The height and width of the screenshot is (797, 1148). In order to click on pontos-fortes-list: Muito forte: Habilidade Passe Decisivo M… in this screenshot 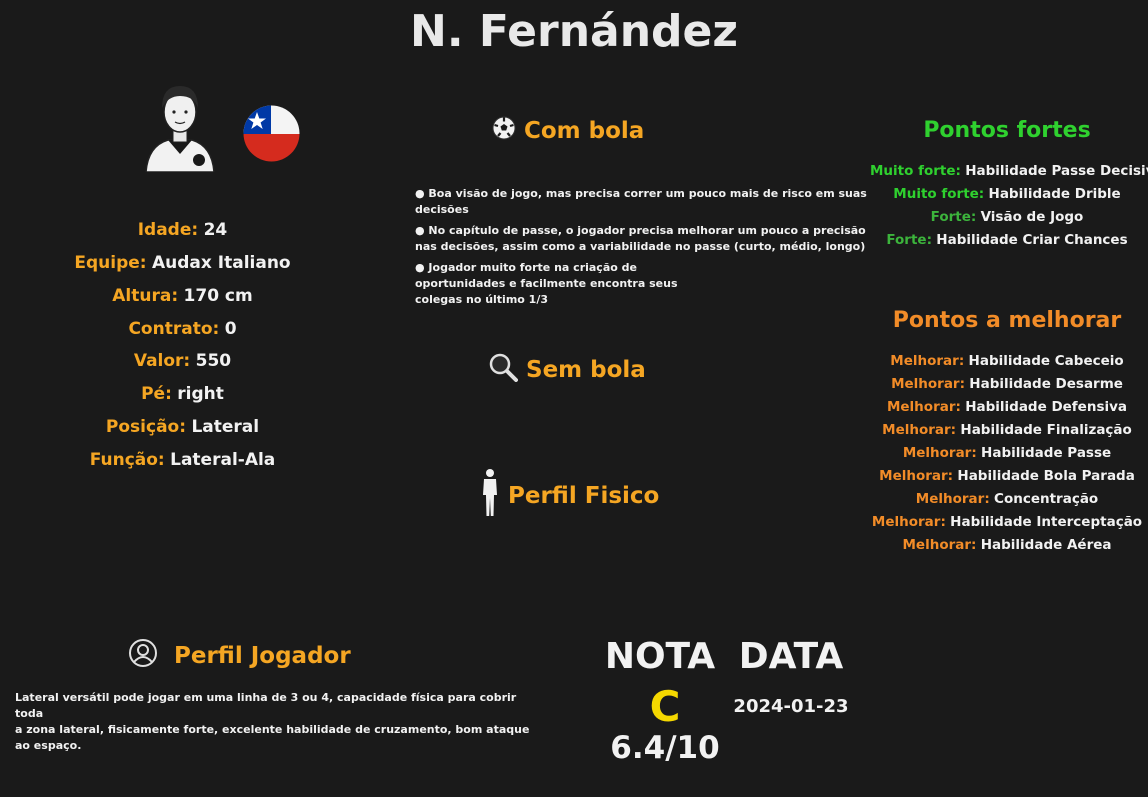, I will do `click(1009, 206)`.